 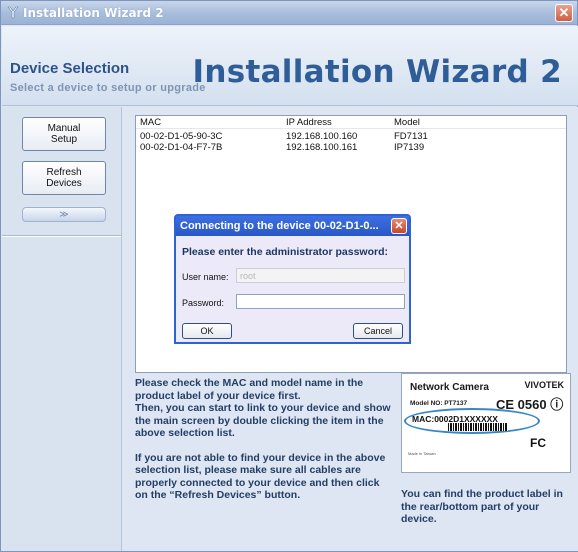 What do you see at coordinates (407, 122) in the screenshot?
I see `column-header-model: Model` at bounding box center [407, 122].